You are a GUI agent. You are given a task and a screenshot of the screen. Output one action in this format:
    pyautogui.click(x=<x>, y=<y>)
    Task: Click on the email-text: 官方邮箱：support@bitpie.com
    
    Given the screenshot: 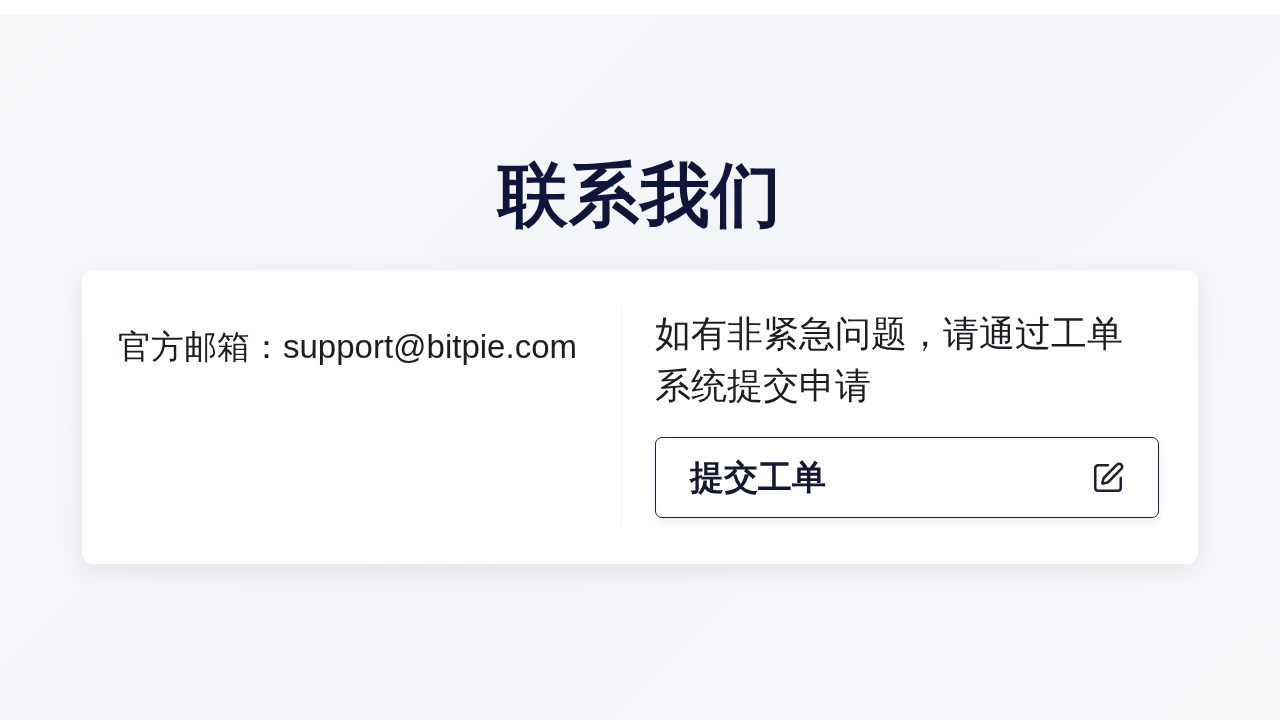 What is the action you would take?
    pyautogui.click(x=348, y=347)
    